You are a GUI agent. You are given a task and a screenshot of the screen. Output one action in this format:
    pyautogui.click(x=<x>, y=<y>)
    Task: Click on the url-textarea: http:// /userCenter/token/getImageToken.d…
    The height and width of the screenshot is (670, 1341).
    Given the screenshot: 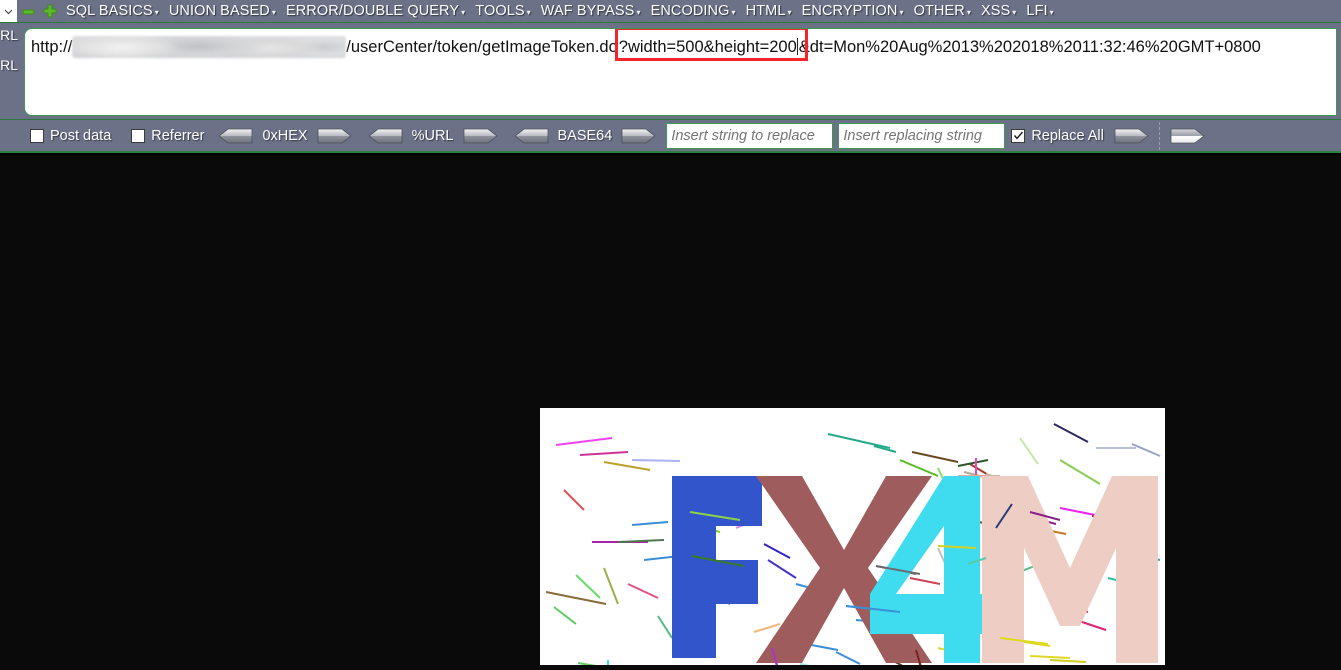 What is the action you would take?
    pyautogui.click(x=680, y=72)
    